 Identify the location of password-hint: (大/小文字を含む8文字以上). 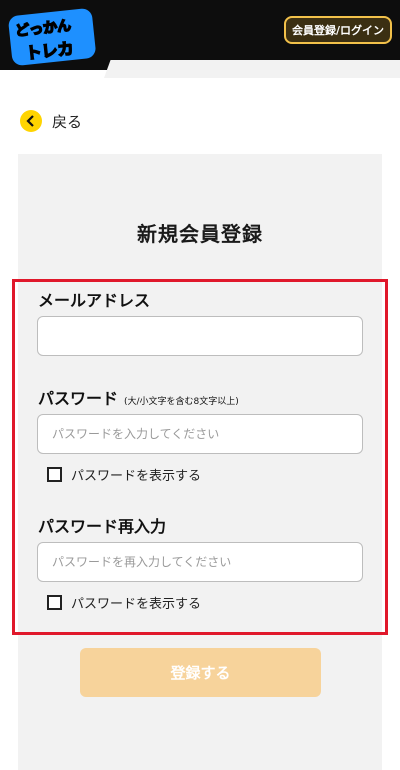
(181, 402).